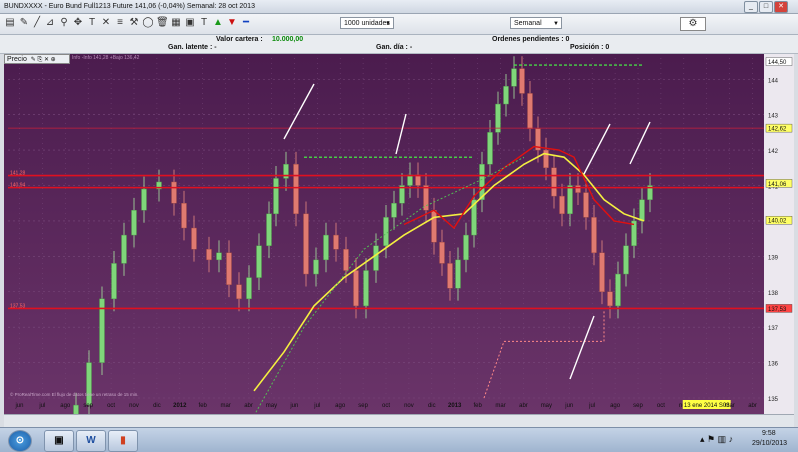 The height and width of the screenshot is (452, 798). What do you see at coordinates (180, 406) in the screenshot?
I see `x-tick-label: 2012` at bounding box center [180, 406].